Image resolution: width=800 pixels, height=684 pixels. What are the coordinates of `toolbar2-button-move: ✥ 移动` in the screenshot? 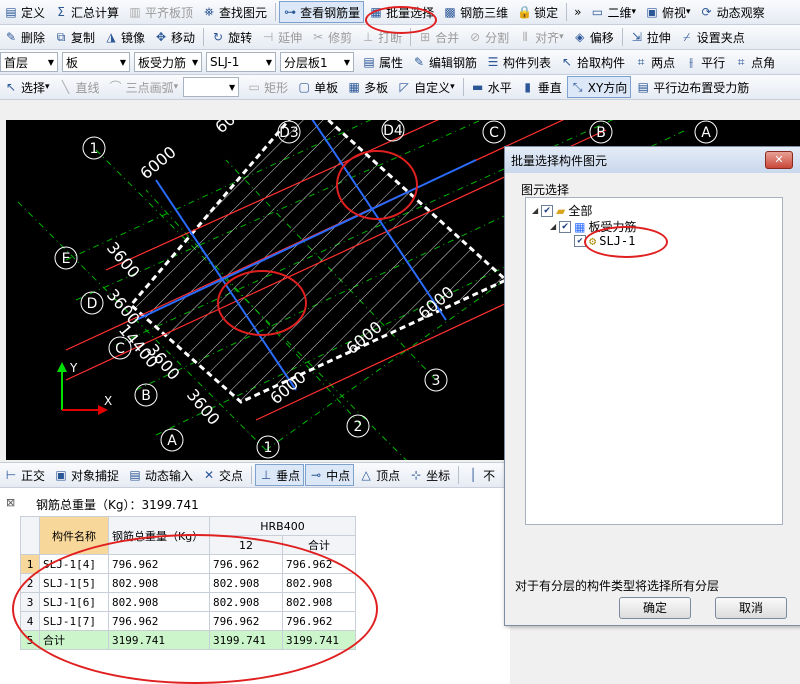 It's located at (174, 37).